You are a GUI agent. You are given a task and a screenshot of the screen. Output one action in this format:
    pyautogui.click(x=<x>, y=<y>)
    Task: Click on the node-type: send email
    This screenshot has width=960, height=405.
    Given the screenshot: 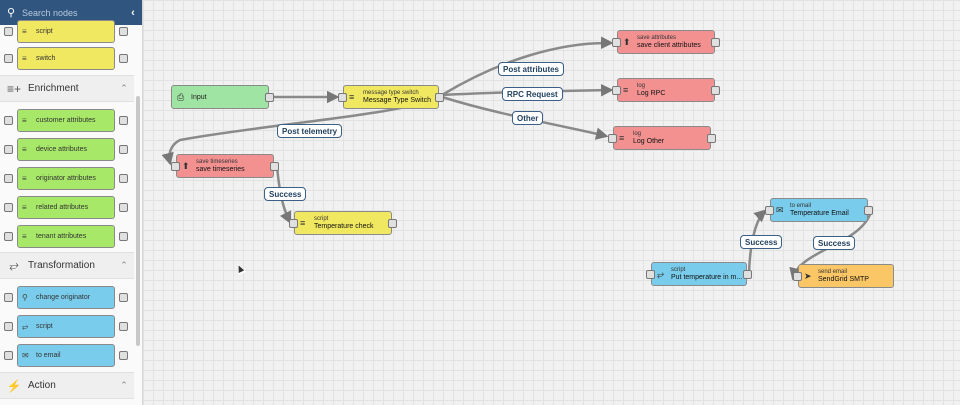 What is the action you would take?
    pyautogui.click(x=833, y=272)
    